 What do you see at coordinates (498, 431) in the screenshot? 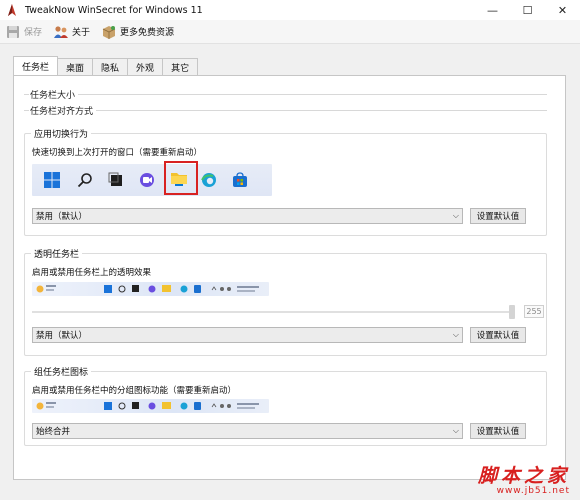
I see `icon-grouping-reset-button: 设置默认值` at bounding box center [498, 431].